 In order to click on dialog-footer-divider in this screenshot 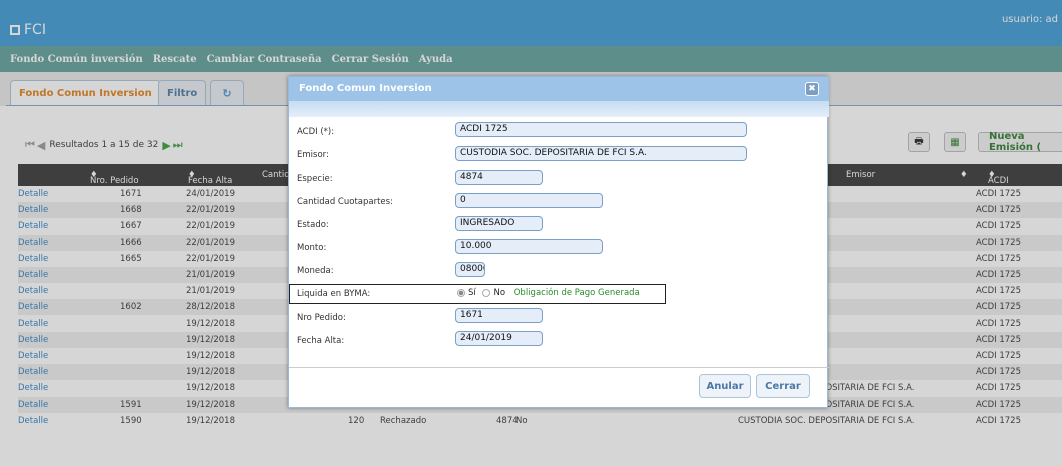, I will do `click(559, 367)`.